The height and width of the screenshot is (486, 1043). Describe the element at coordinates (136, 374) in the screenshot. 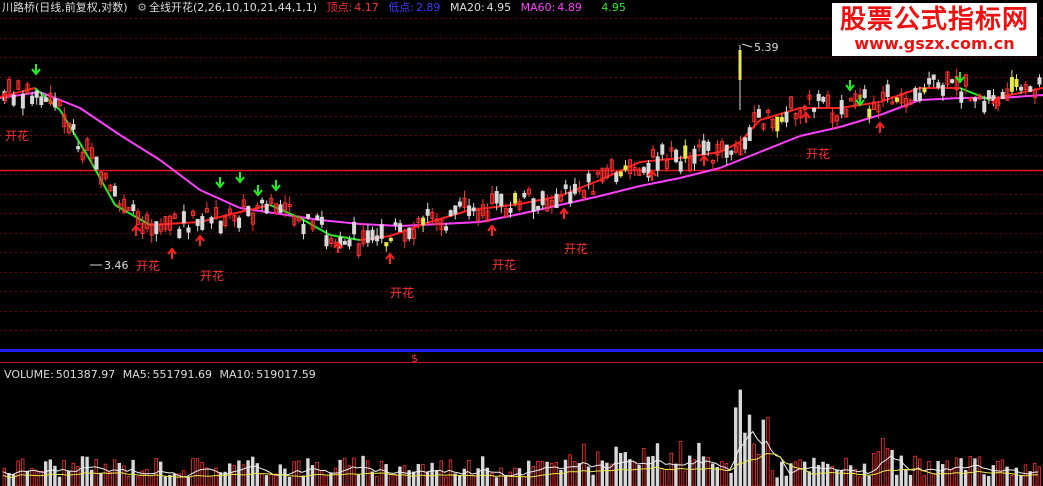

I see `ma5-label: MA5:` at that location.